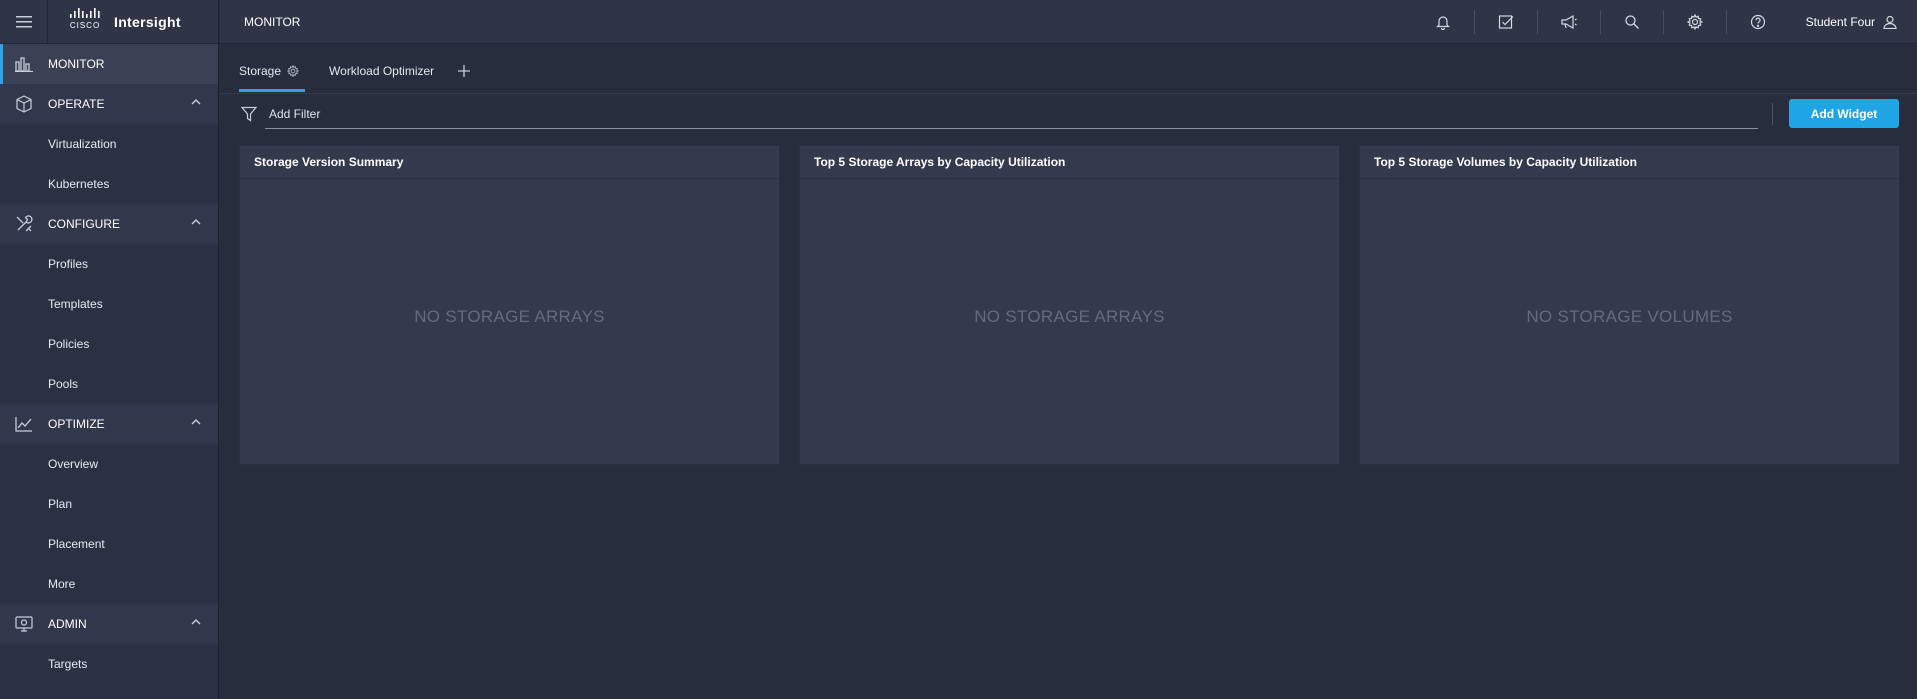  Describe the element at coordinates (109, 664) in the screenshot. I see `sidebar-item-targets: Targets` at that location.